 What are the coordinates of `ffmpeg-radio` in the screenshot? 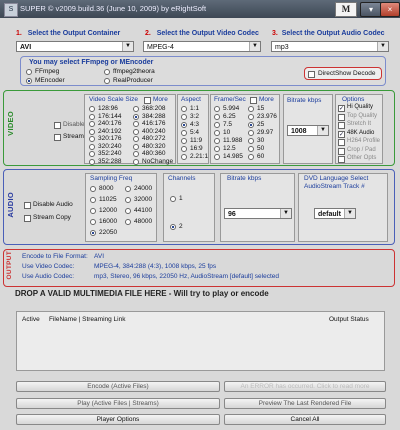 It's located at (29, 72).